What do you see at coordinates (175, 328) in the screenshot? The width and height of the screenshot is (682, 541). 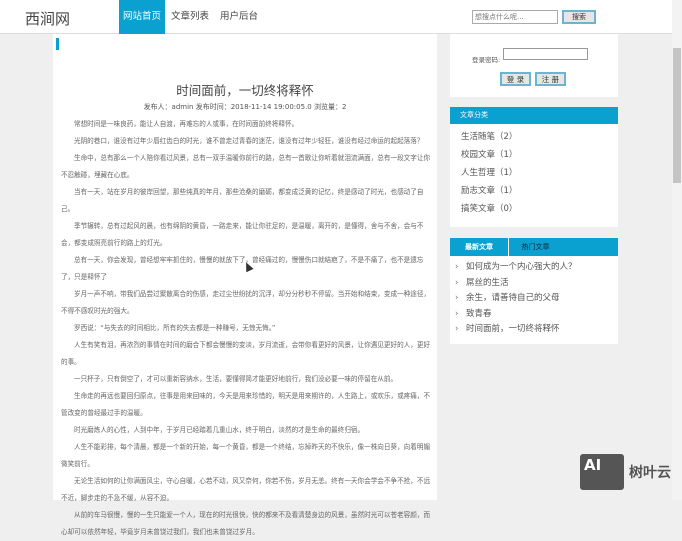 I see `article-paragraph: 罗西说：“与失去的时间相比，所有的失去都是一种赚号，无惊无悔。”` at bounding box center [175, 328].